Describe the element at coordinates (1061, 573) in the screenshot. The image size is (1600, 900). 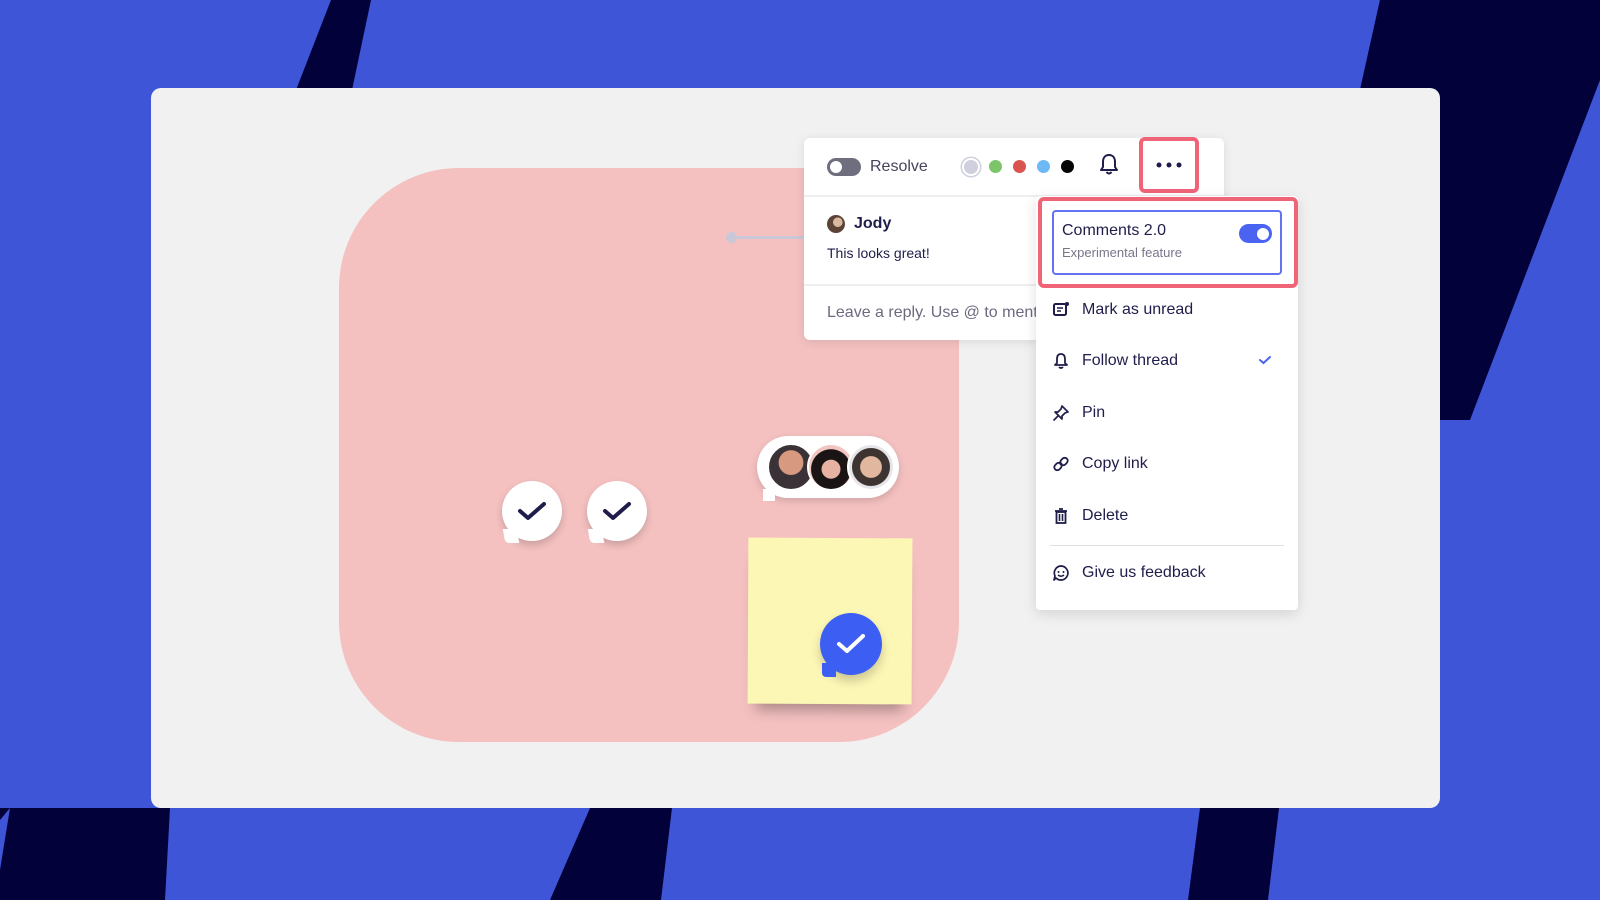
I see `feedback-icon` at that location.